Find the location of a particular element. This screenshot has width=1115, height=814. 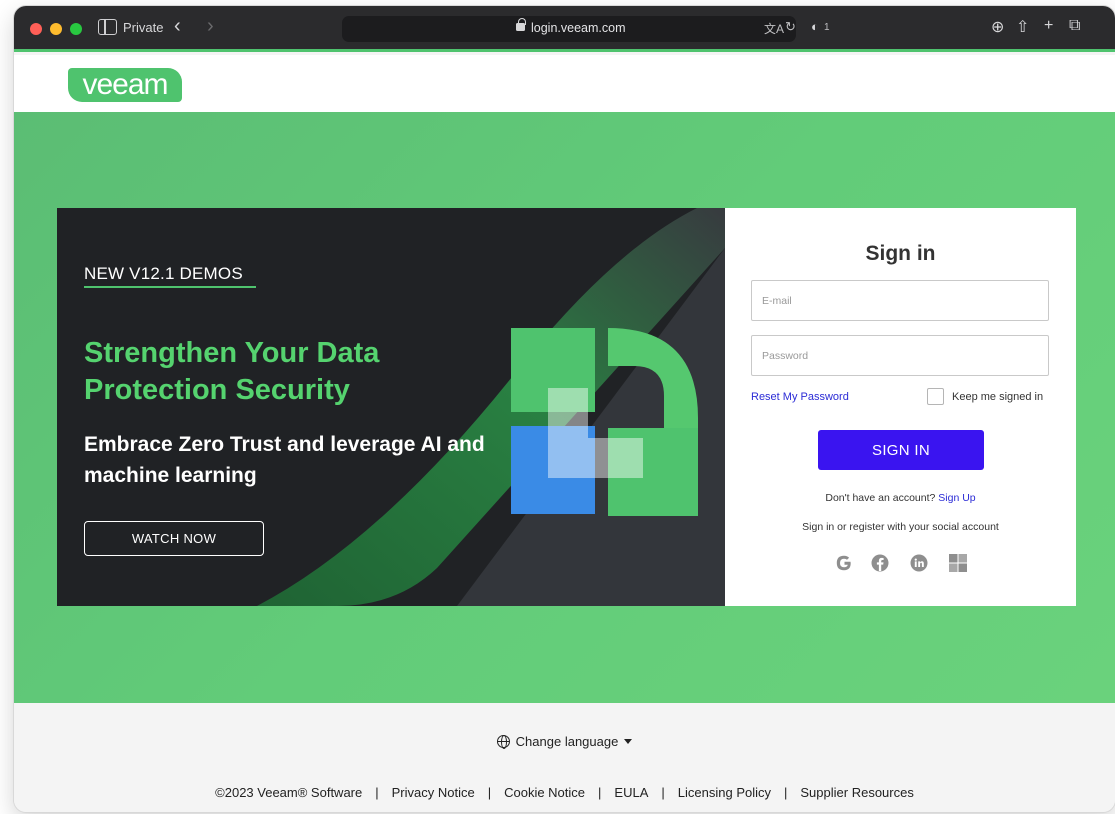

forward-button: › is located at coordinates (210, 26).